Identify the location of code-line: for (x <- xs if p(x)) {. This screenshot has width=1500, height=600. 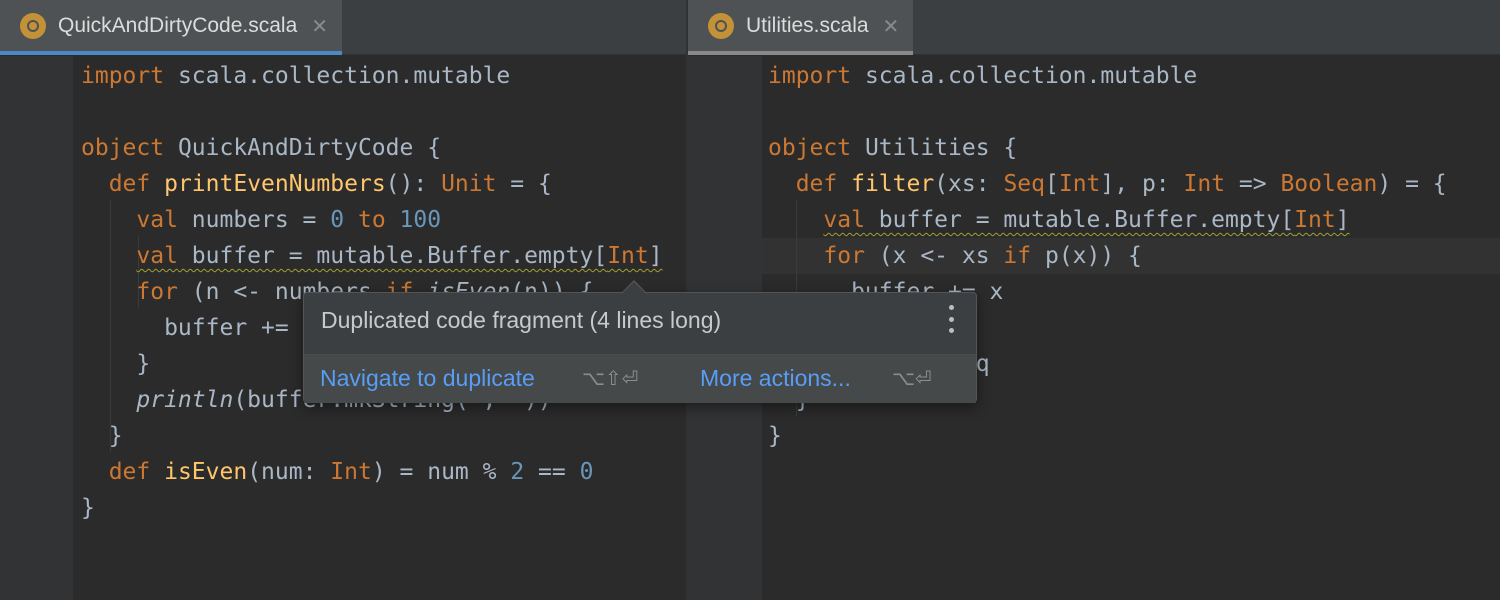
(1107, 256).